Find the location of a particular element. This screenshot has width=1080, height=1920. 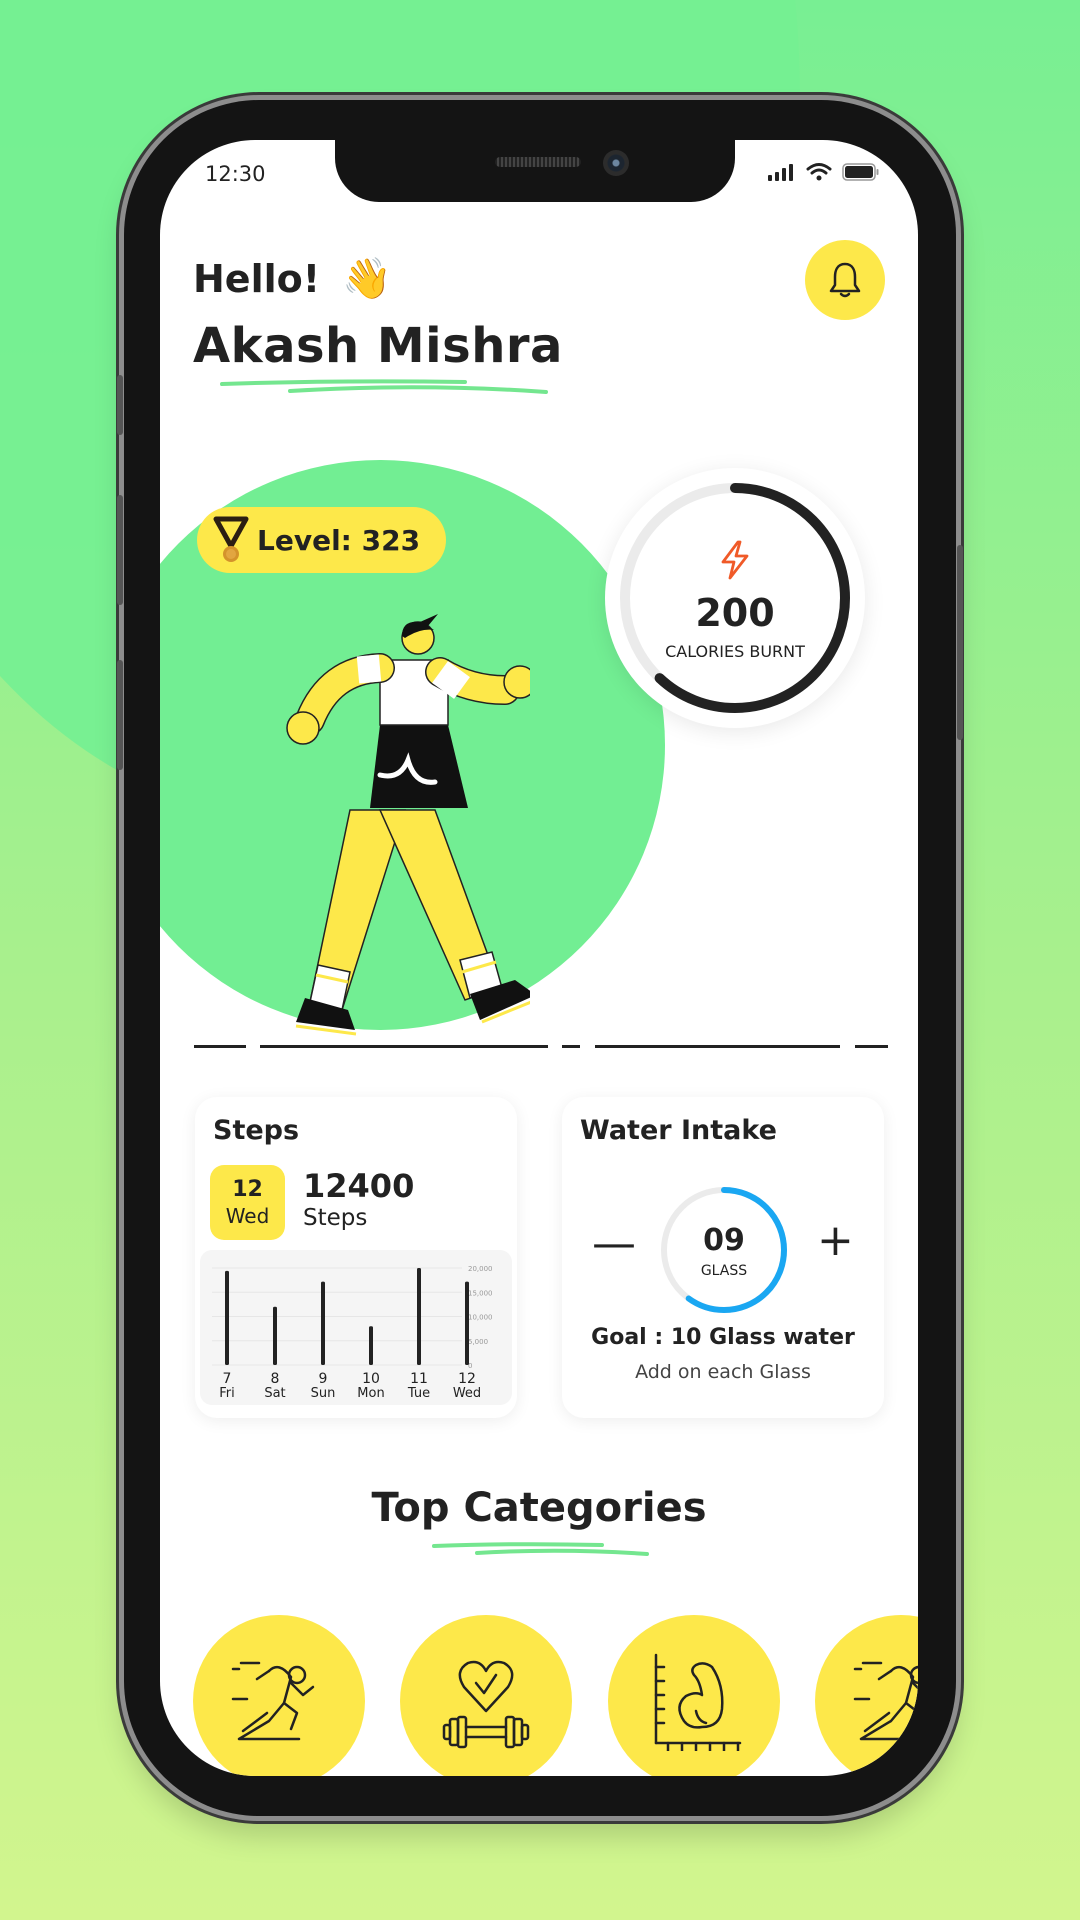

category-health-fitness is located at coordinates (486, 1695).